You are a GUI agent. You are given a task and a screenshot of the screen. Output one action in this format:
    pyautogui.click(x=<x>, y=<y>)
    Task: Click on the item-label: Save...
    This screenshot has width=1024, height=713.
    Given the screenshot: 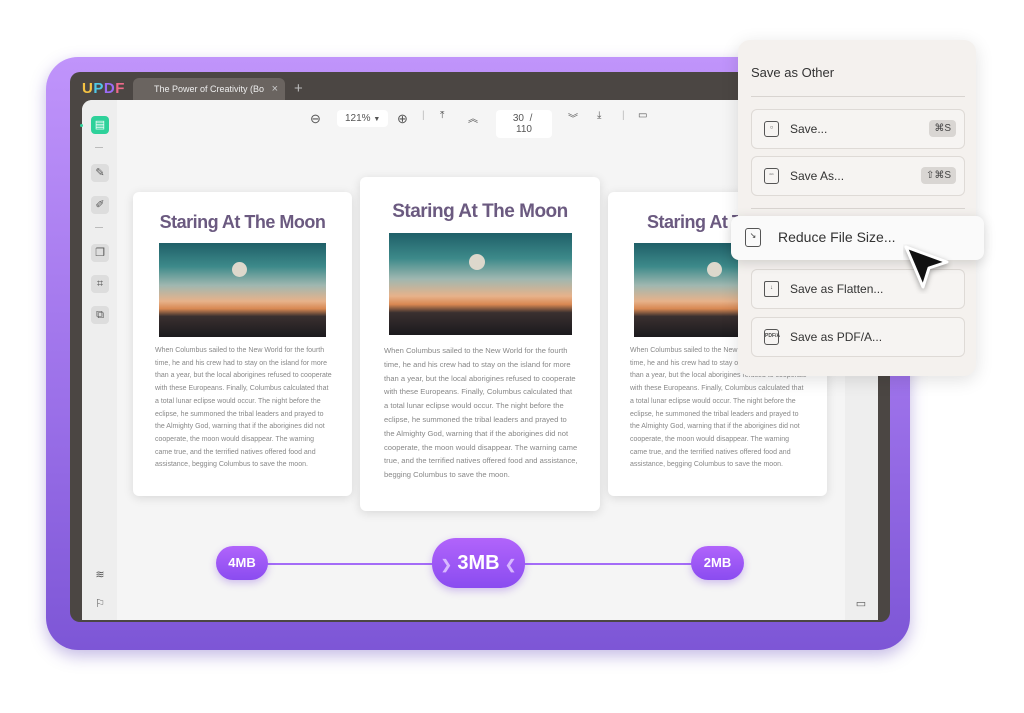 What is the action you would take?
    pyautogui.click(x=809, y=129)
    